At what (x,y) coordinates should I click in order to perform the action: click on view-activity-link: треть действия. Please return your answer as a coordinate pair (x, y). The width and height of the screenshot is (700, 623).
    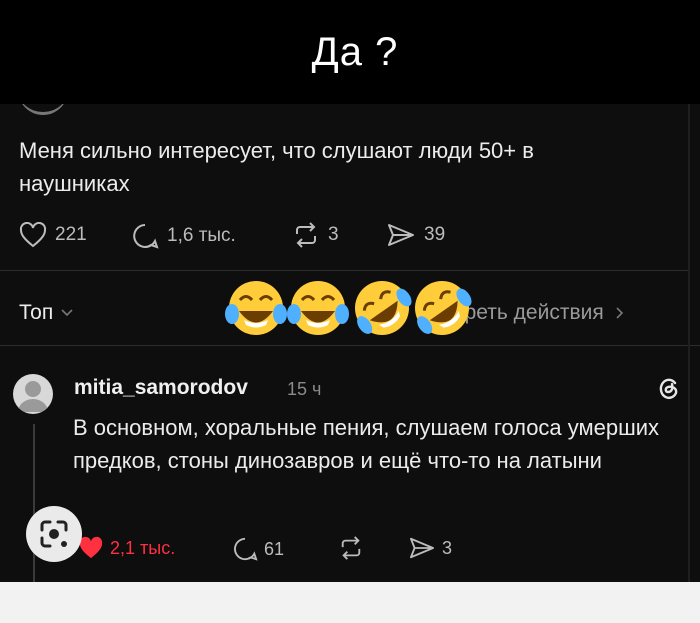
    Looking at the image, I should click on (540, 313).